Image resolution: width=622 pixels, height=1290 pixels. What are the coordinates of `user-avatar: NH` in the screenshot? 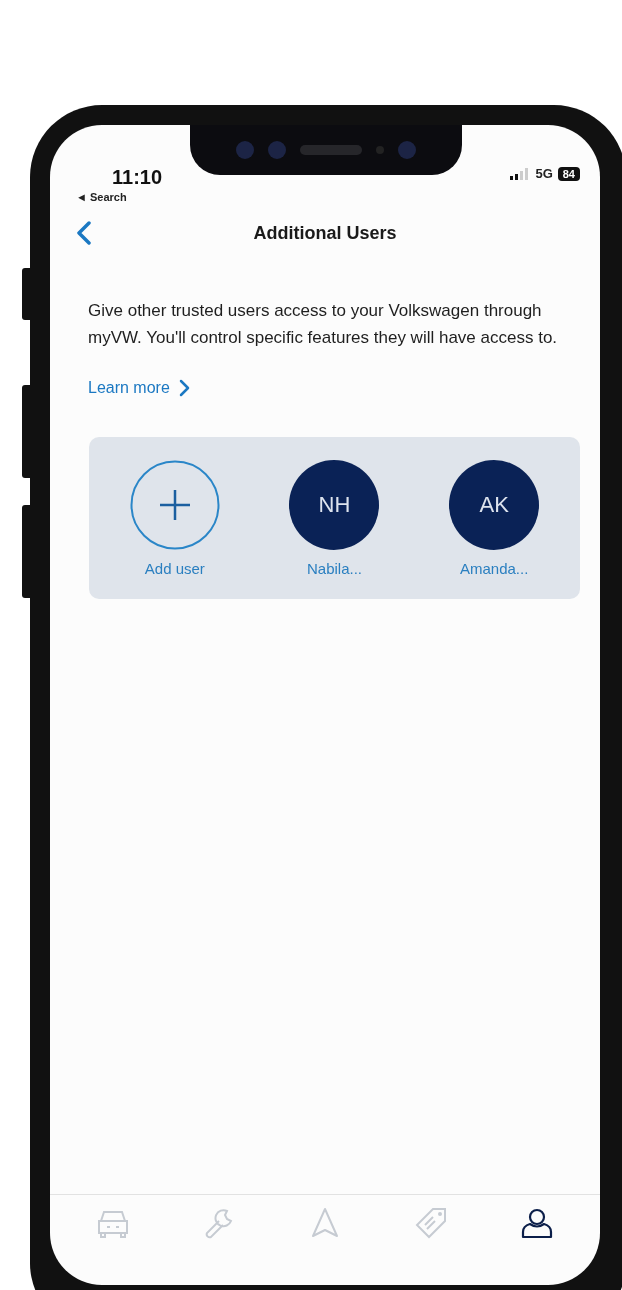 It's located at (334, 504).